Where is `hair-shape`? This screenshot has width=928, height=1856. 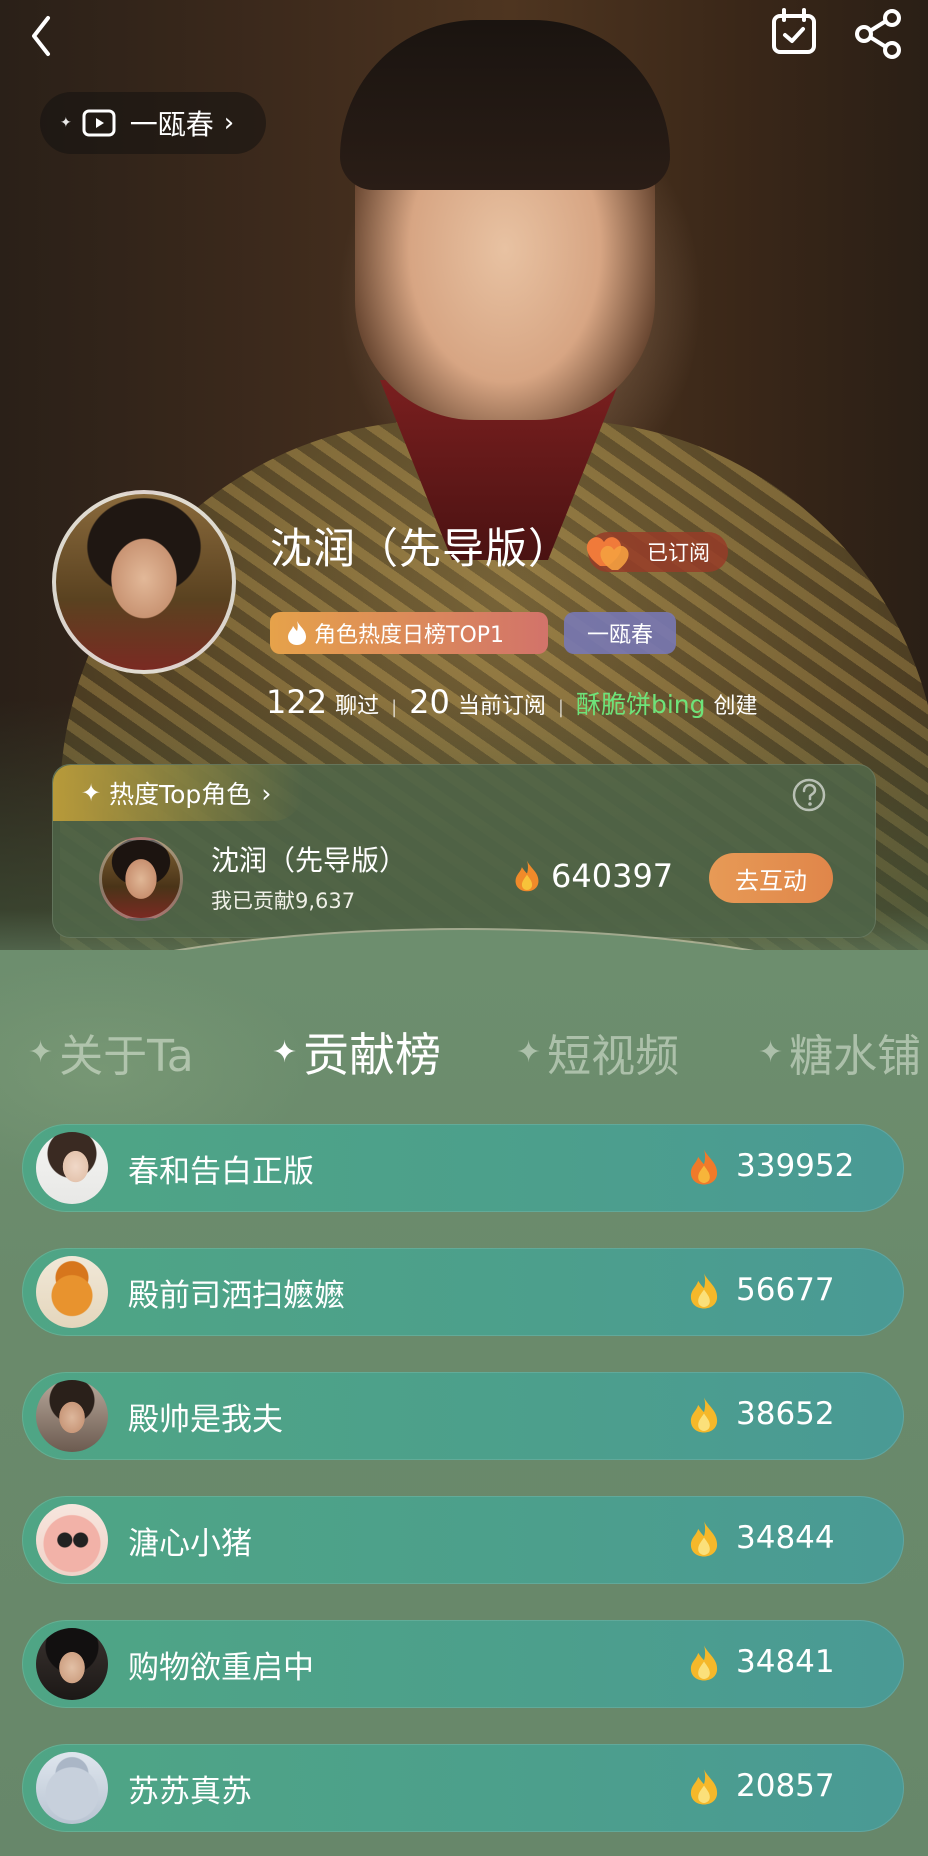
hair-shape is located at coordinates (505, 105).